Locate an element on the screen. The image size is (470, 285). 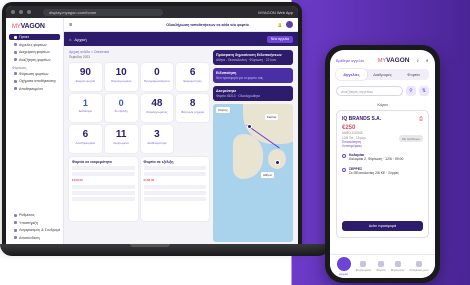
card-price: €100.00 is located at coordinates (77, 180).